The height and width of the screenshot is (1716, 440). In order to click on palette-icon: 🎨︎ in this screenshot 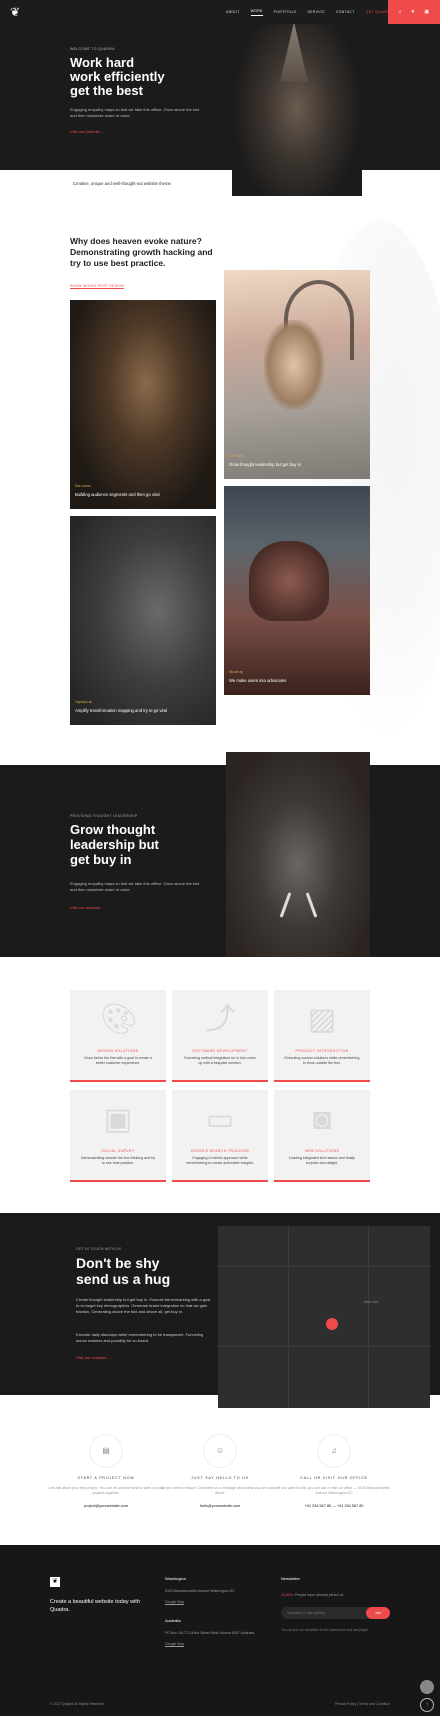, I will do `click(119, 1019)`.